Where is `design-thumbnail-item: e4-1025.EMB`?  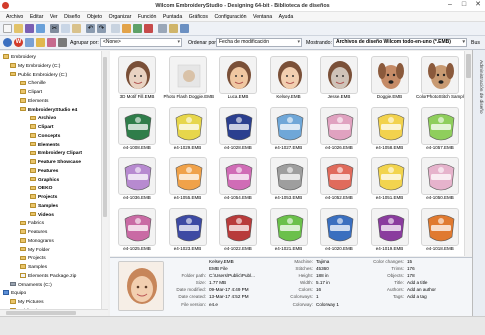 design-thumbnail-item: e4-1025.EMB is located at coordinates (137, 229).